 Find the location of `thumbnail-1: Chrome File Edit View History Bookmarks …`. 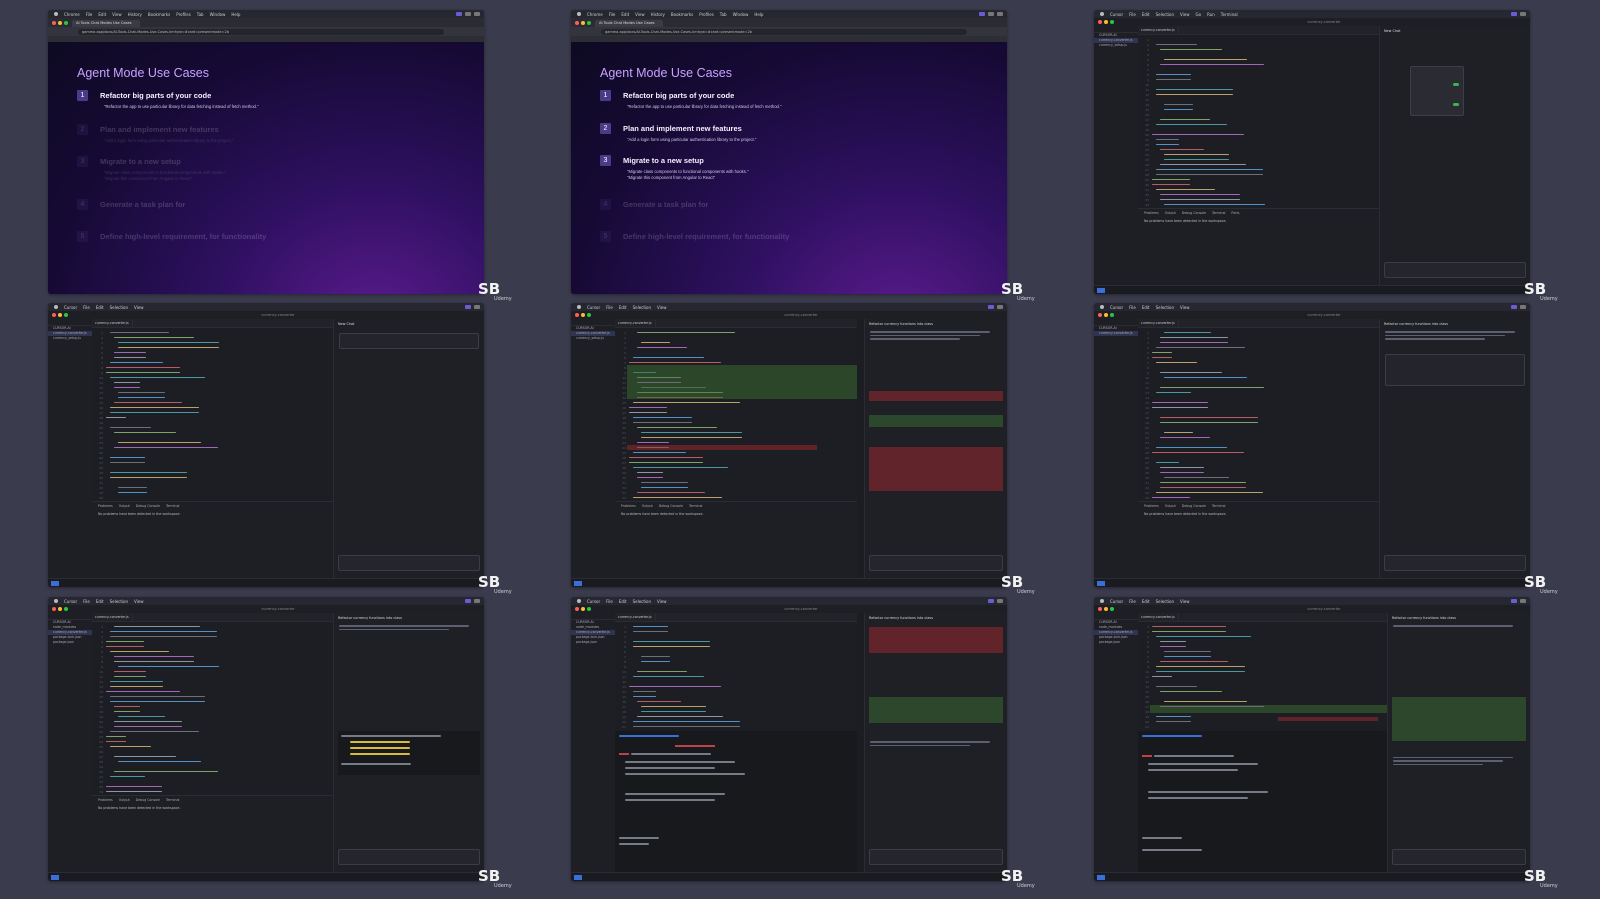

thumbnail-1: Chrome File Edit View History Bookmarks … is located at coordinates (280, 156).